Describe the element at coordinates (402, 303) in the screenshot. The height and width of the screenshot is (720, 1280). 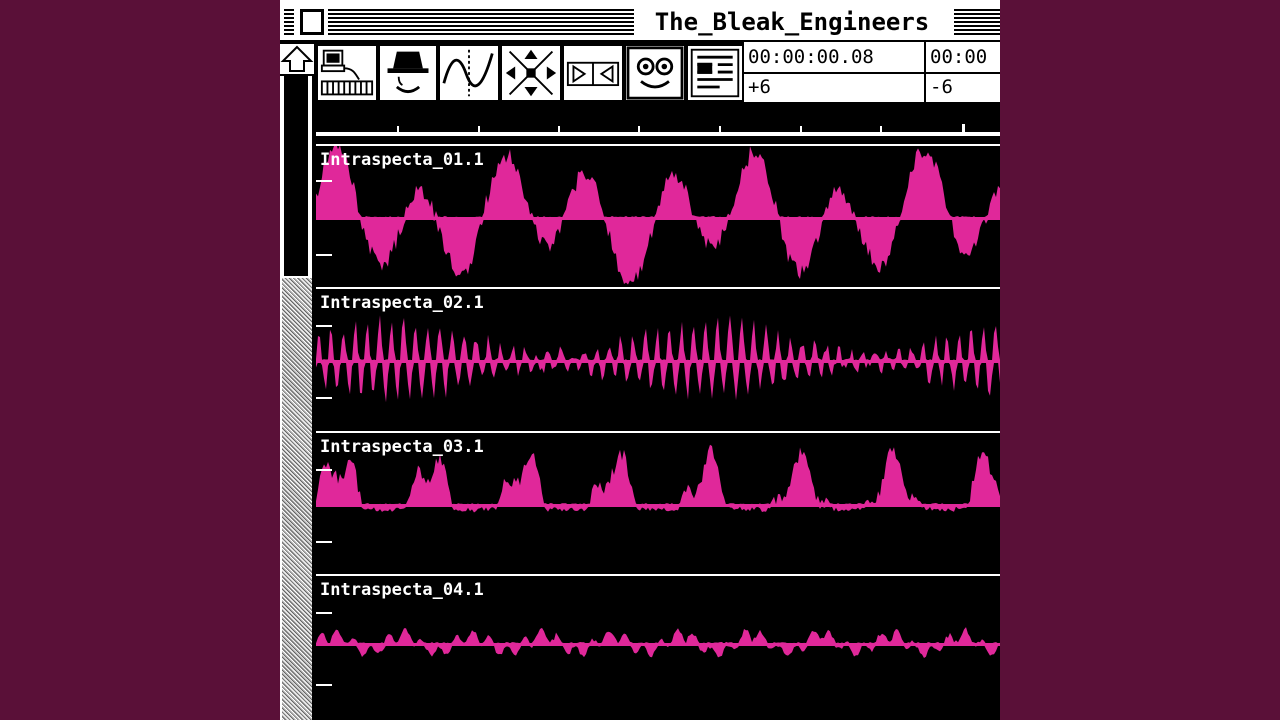
I see `track-name: Intraspecta_02.1` at that location.